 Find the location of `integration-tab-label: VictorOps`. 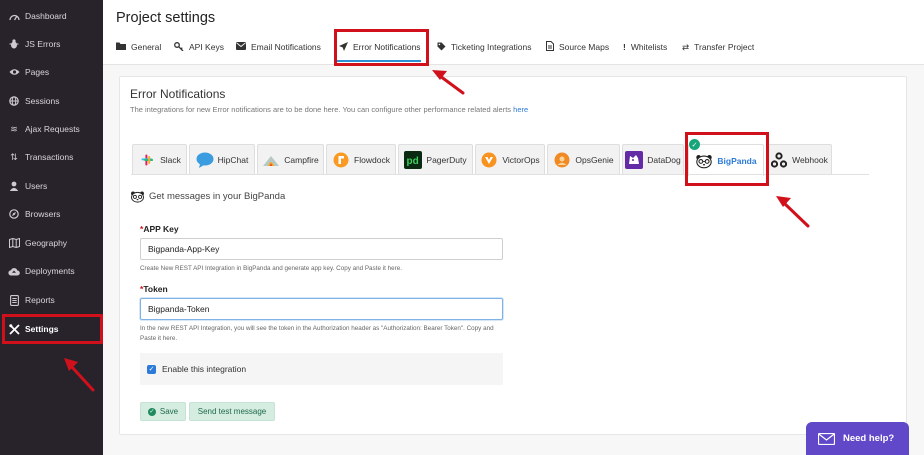

integration-tab-label: VictorOps is located at coordinates (521, 160).